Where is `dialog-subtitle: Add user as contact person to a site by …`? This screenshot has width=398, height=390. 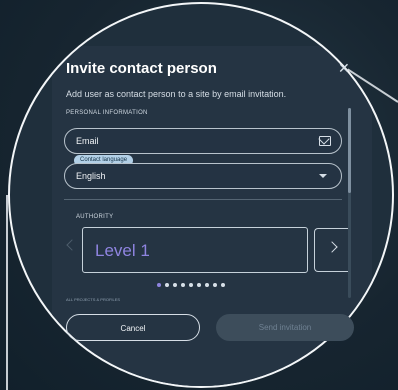 dialog-subtitle: Add user as contact person to a site by … is located at coordinates (176, 94).